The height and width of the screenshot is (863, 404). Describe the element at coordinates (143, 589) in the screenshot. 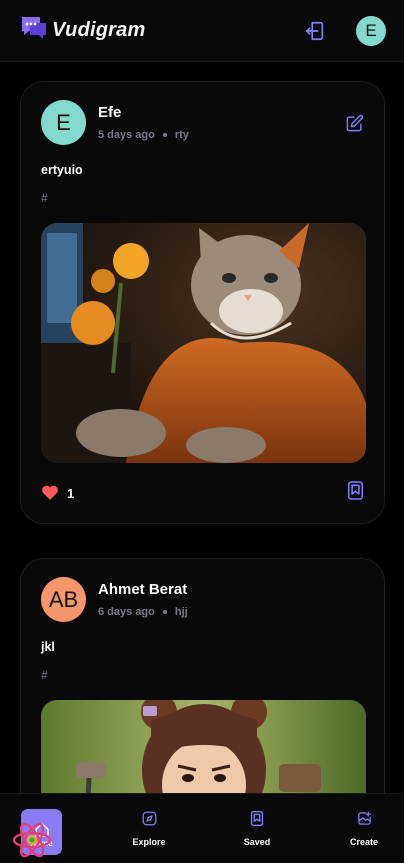

I see `author-name: Ahmet Berat` at that location.